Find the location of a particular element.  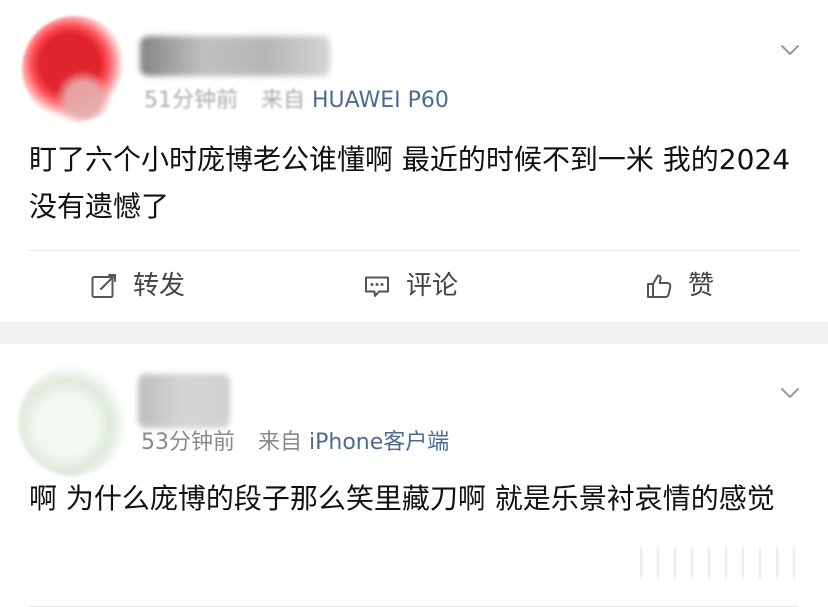

thumbs-up-icon is located at coordinates (659, 286).